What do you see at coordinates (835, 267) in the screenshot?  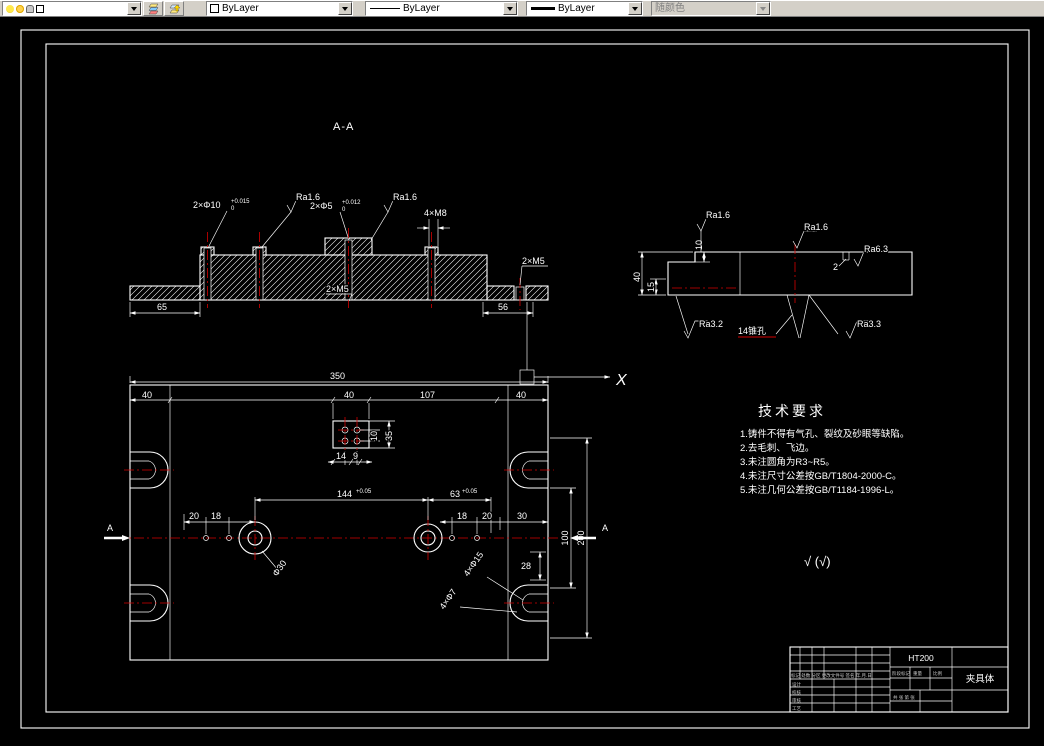 I see `dim-2: 2` at bounding box center [835, 267].